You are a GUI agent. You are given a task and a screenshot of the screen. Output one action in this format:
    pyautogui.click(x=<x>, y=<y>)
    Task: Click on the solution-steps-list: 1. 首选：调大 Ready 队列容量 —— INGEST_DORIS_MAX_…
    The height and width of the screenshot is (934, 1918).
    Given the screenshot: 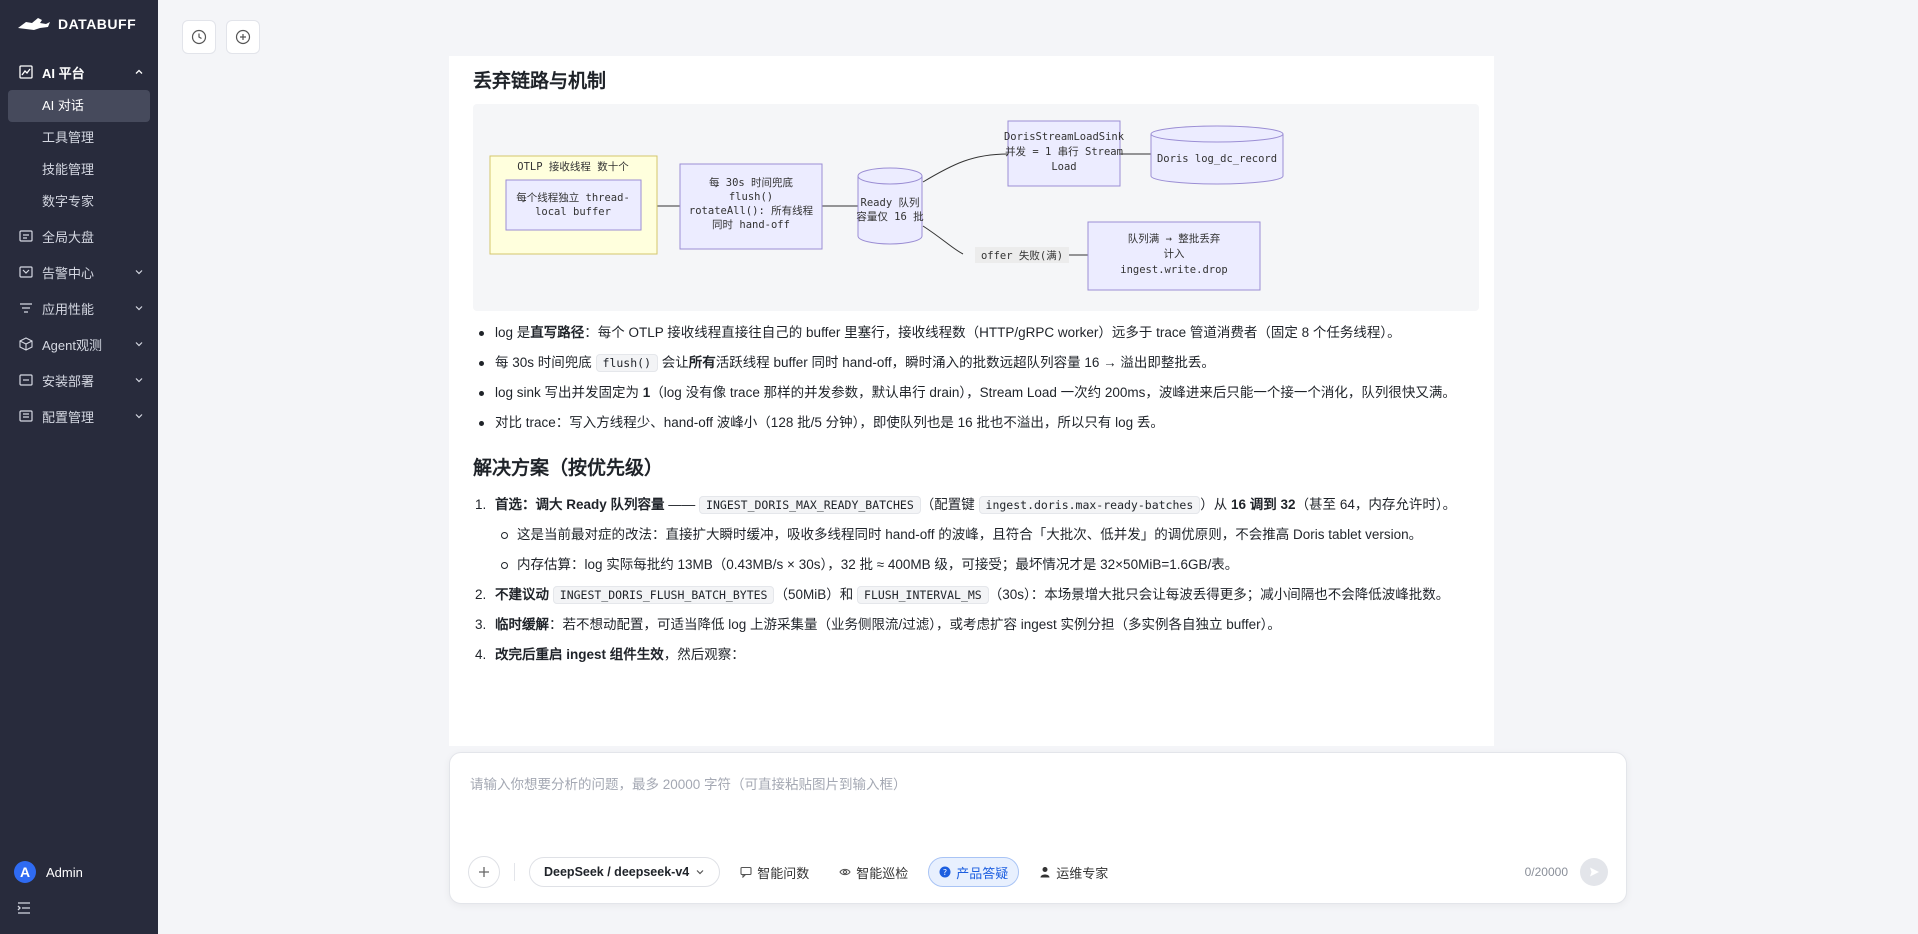 What is the action you would take?
    pyautogui.click(x=975, y=580)
    